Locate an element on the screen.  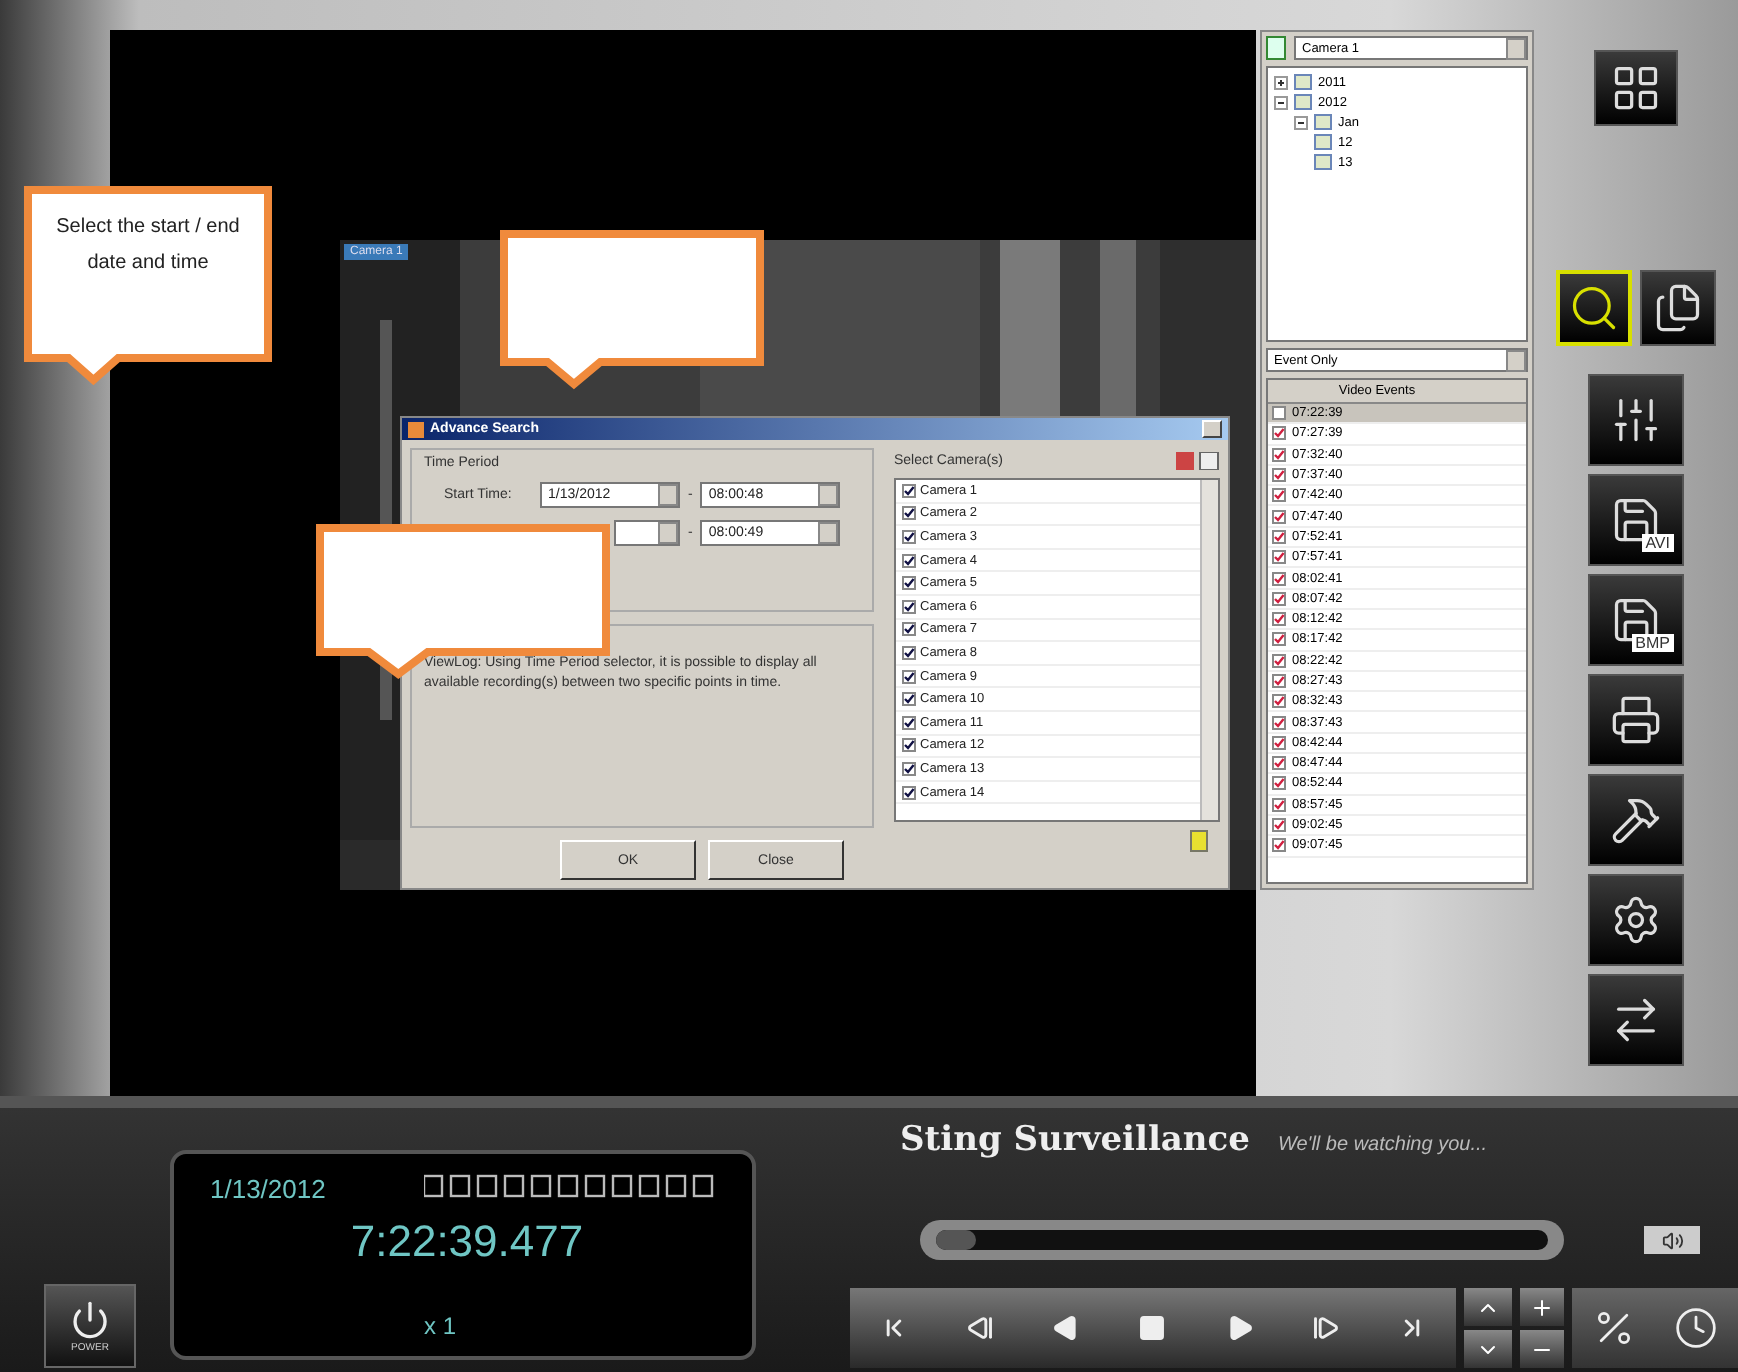
search-tool-button is located at coordinates (1594, 308).